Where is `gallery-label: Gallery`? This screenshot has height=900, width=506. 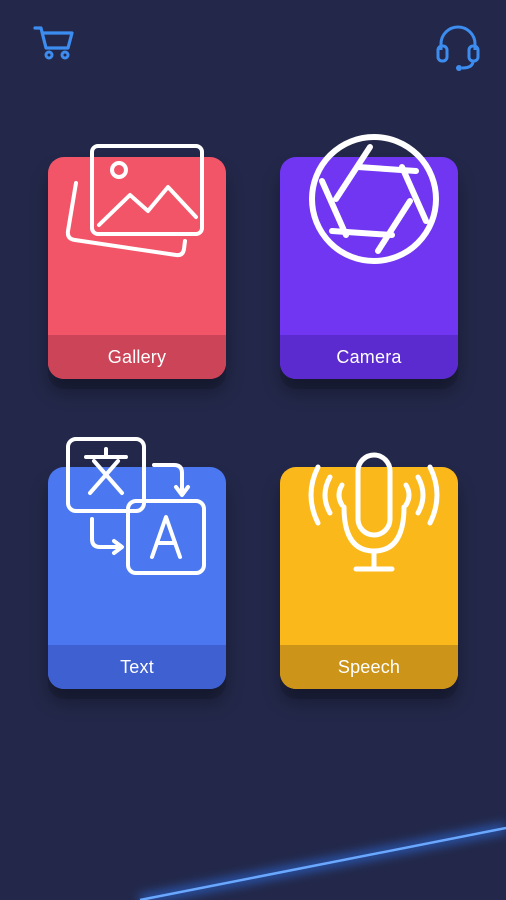 gallery-label: Gallery is located at coordinates (137, 357).